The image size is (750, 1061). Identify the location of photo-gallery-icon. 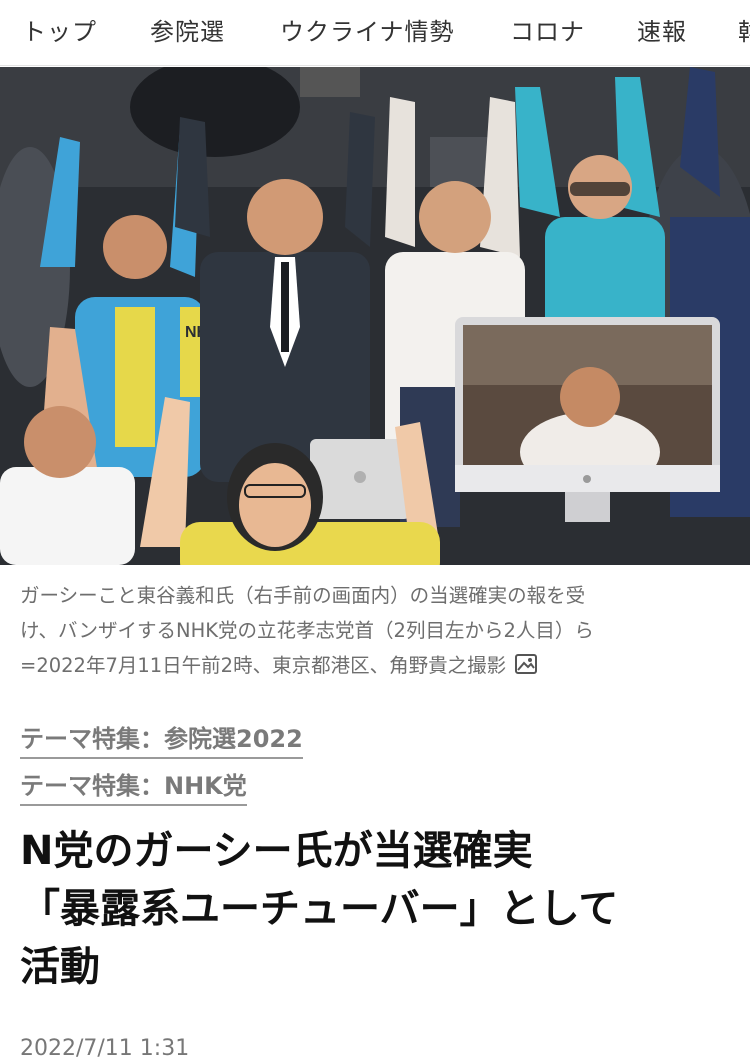
(526, 664).